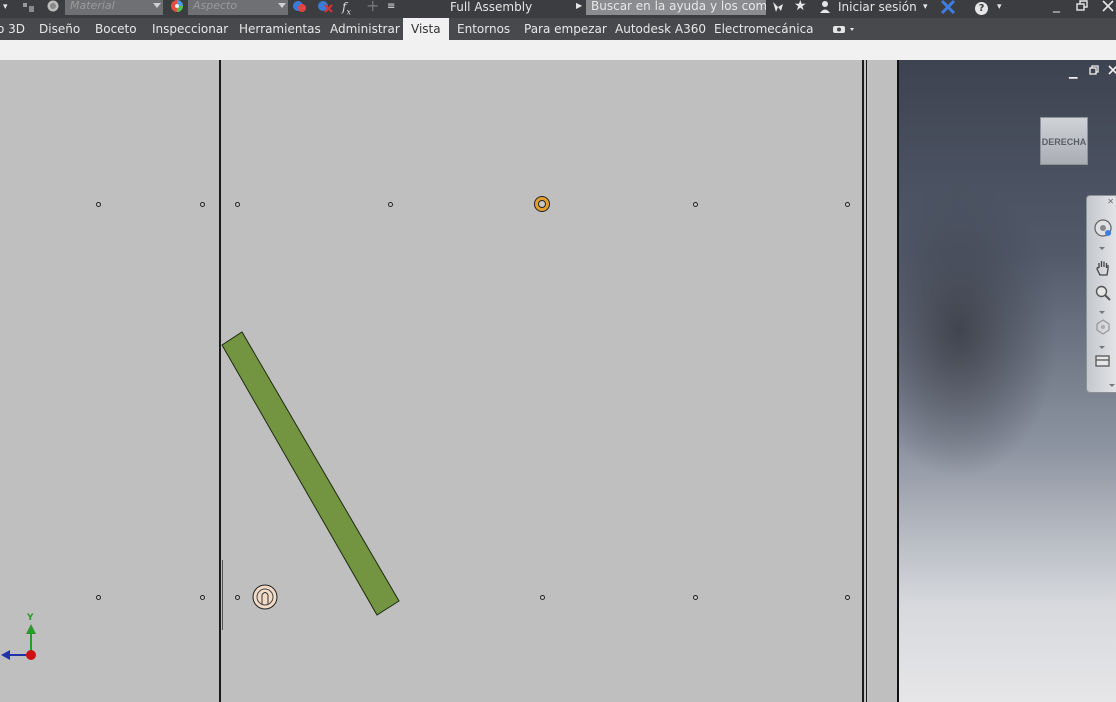 This screenshot has height=702, width=1116. I want to click on pan-hand-icon, so click(1103, 269).